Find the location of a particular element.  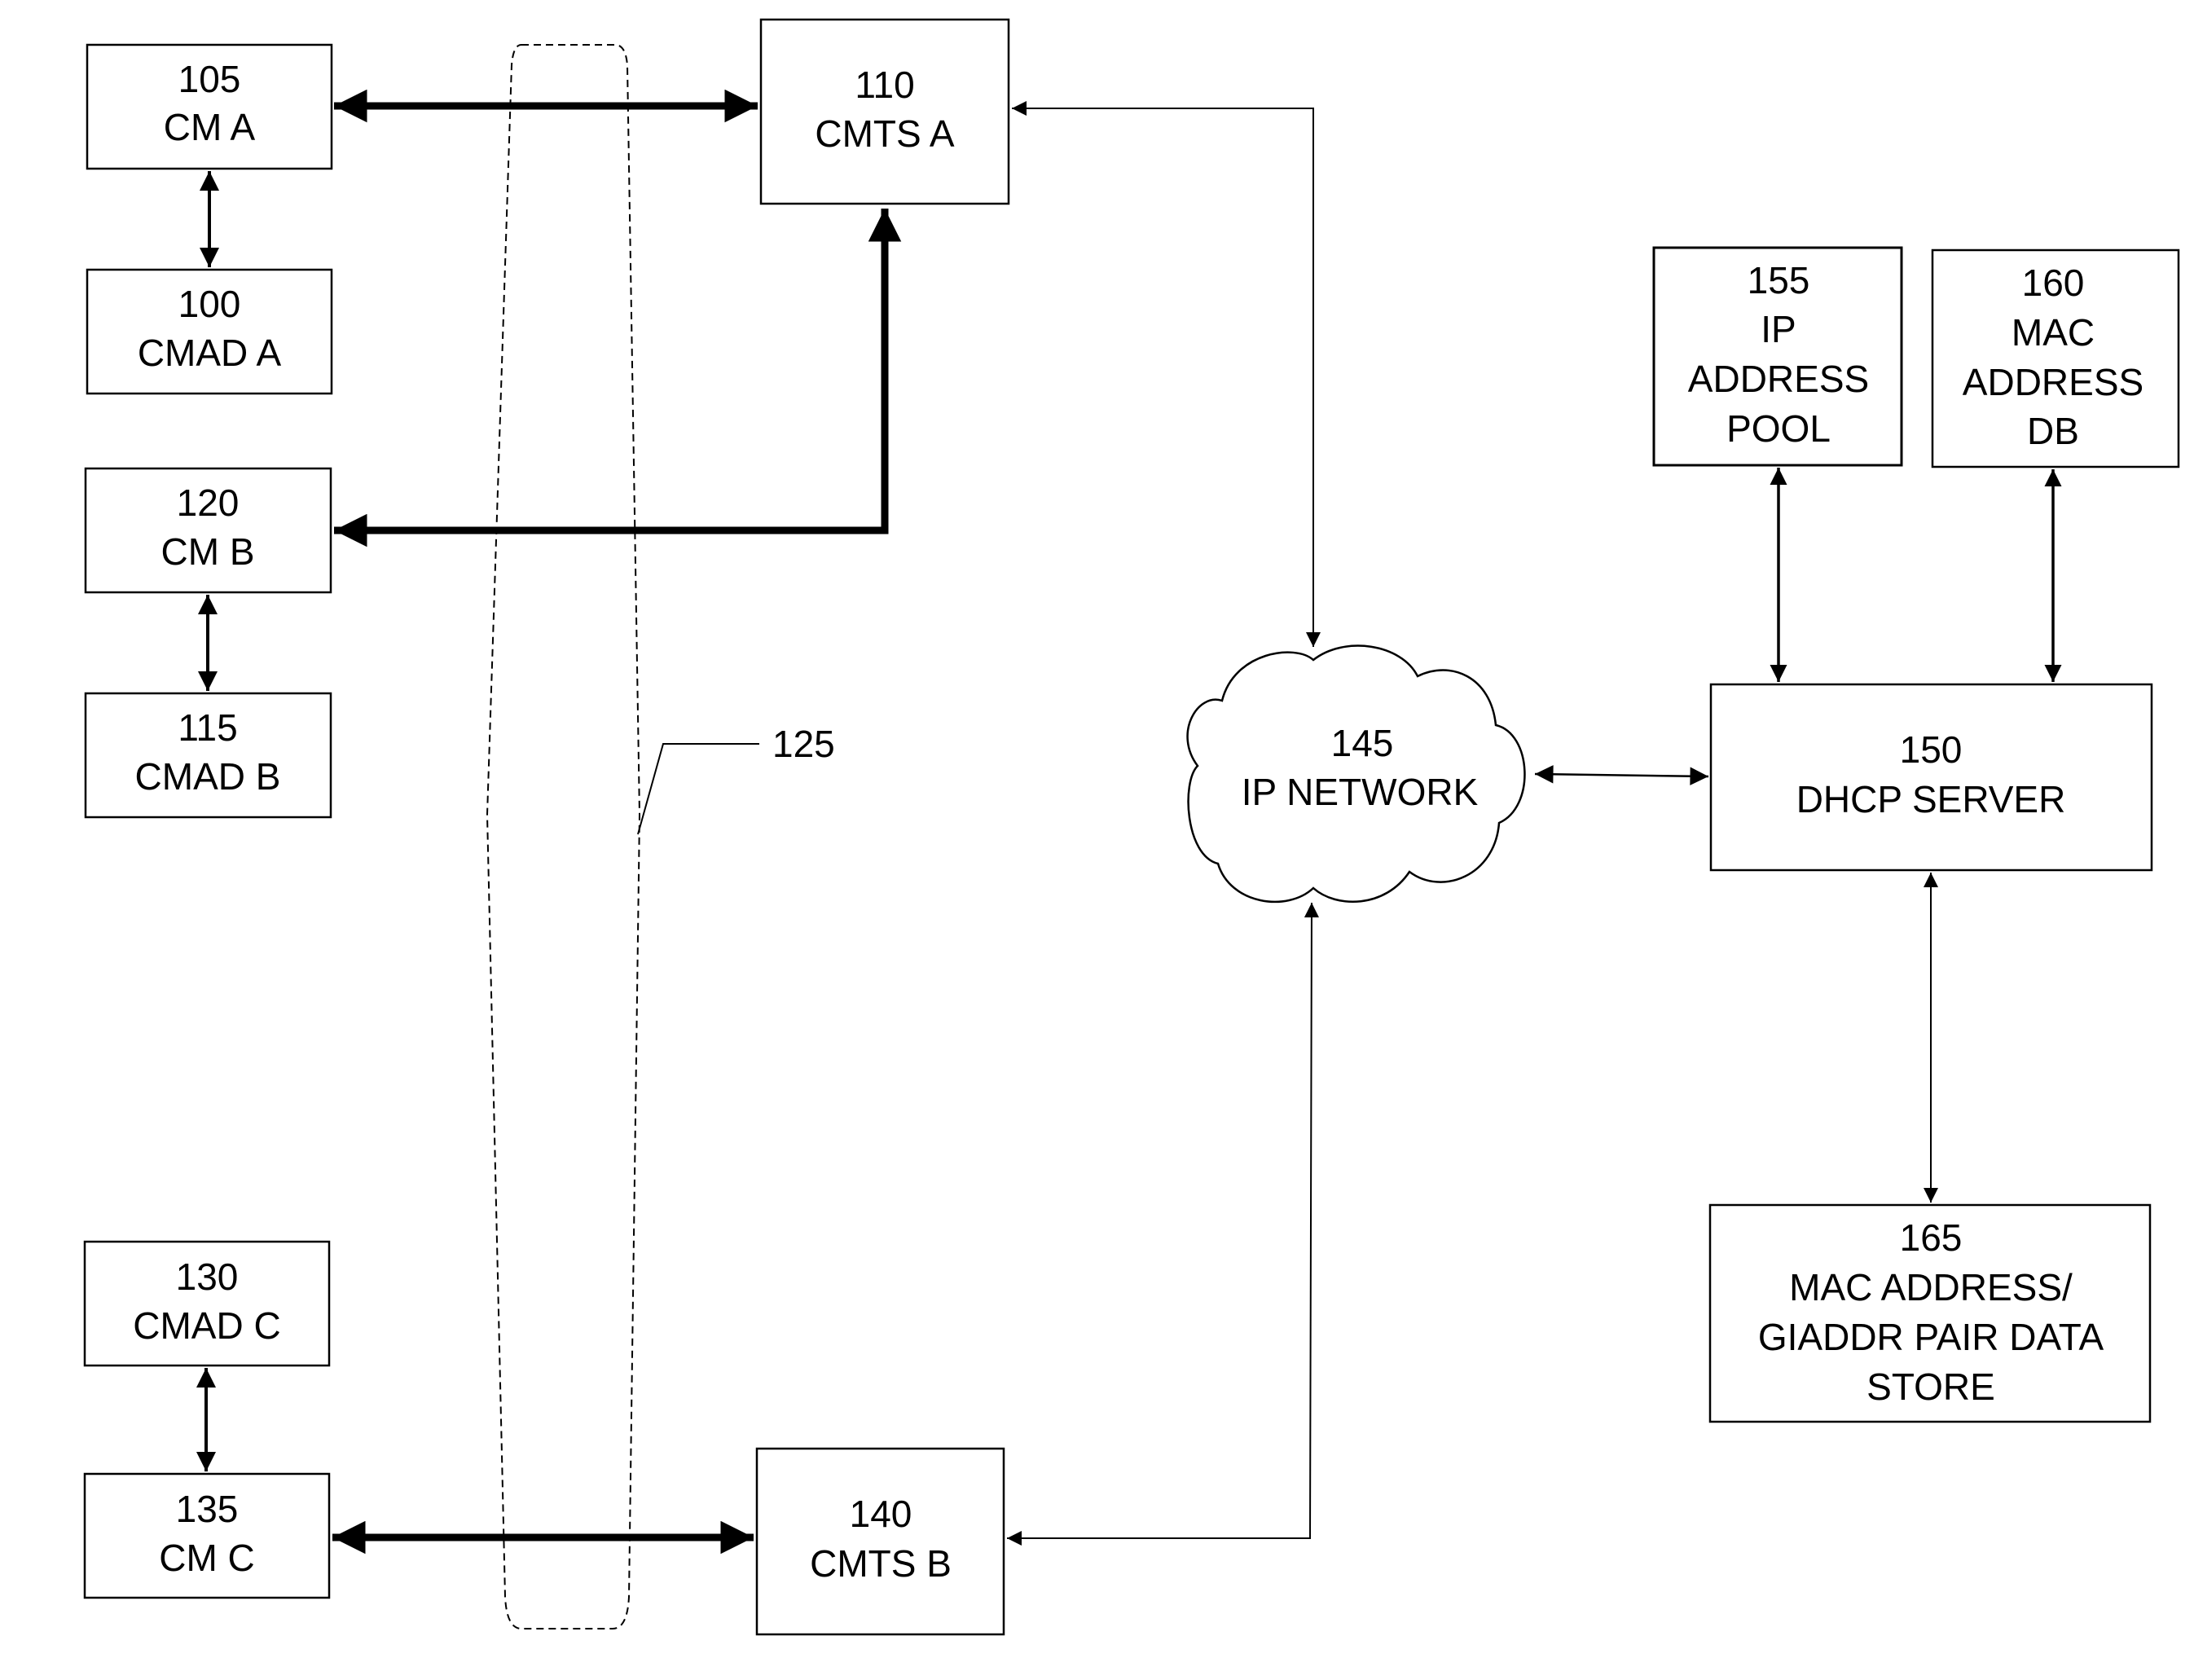

node-cmad-a-label: CMAD A is located at coordinates (210, 353).